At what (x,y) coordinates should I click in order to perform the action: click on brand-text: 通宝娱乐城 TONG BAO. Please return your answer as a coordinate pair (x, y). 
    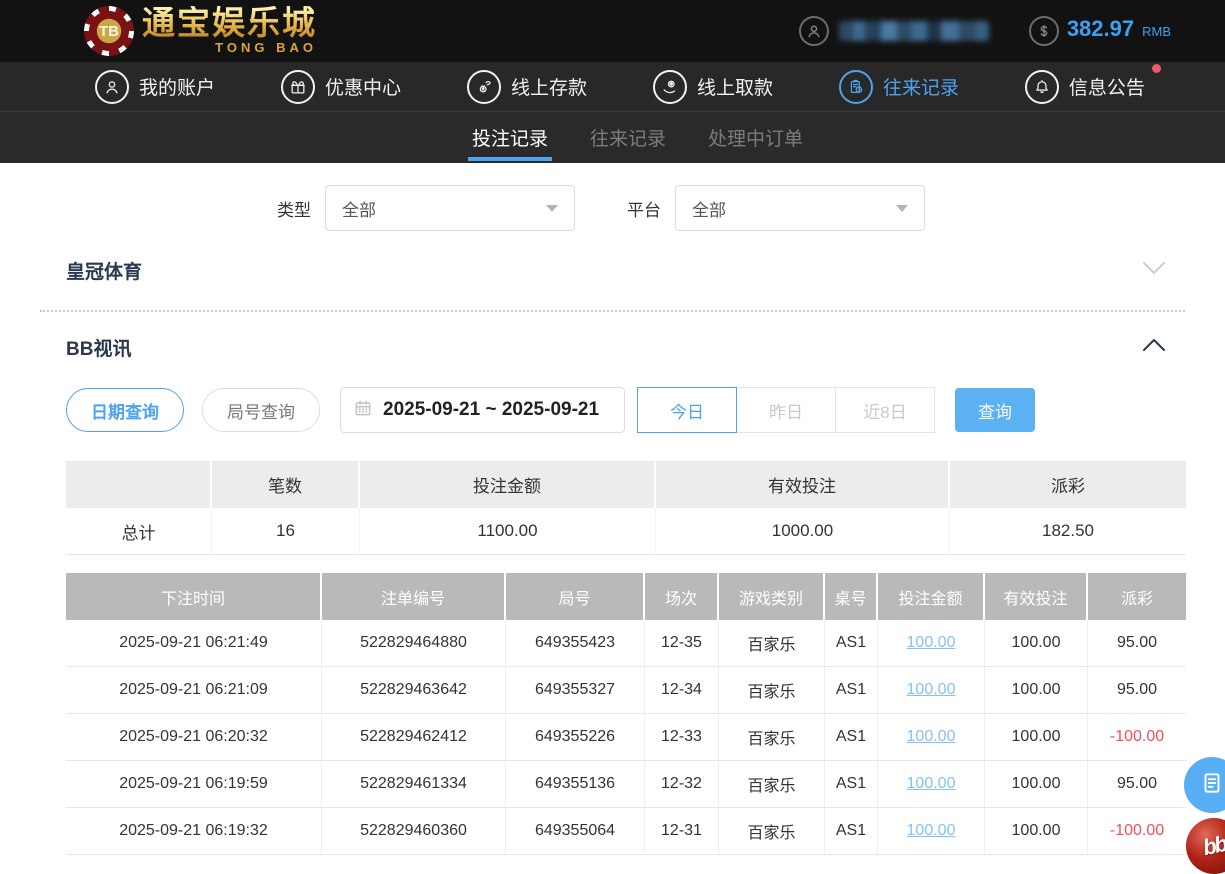
    Looking at the image, I should click on (229, 30).